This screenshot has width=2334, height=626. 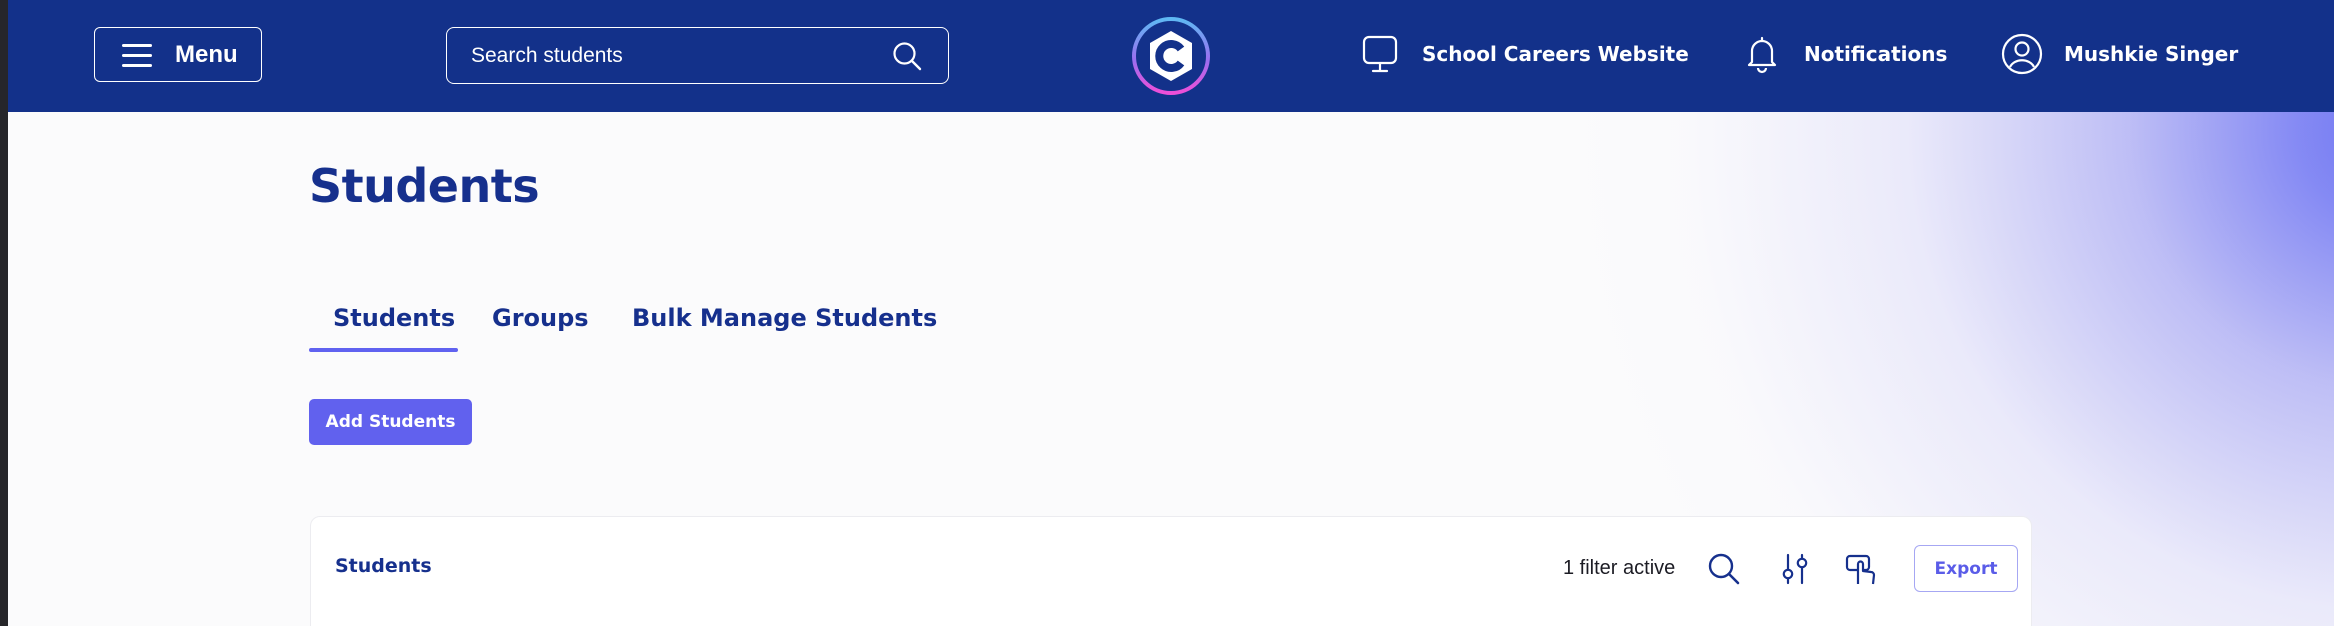 I want to click on tab-groups: Groups, so click(x=540, y=318).